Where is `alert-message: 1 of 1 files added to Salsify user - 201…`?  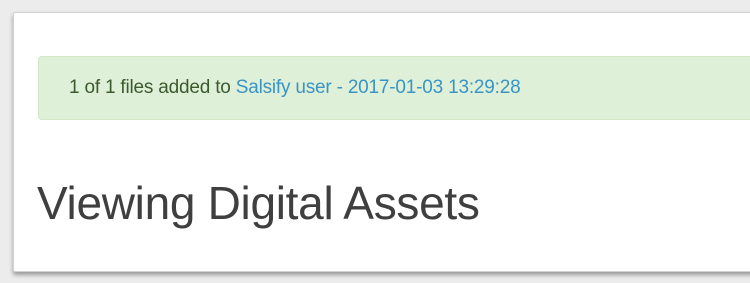 alert-message: 1 of 1 files added to Salsify user - 201… is located at coordinates (295, 88).